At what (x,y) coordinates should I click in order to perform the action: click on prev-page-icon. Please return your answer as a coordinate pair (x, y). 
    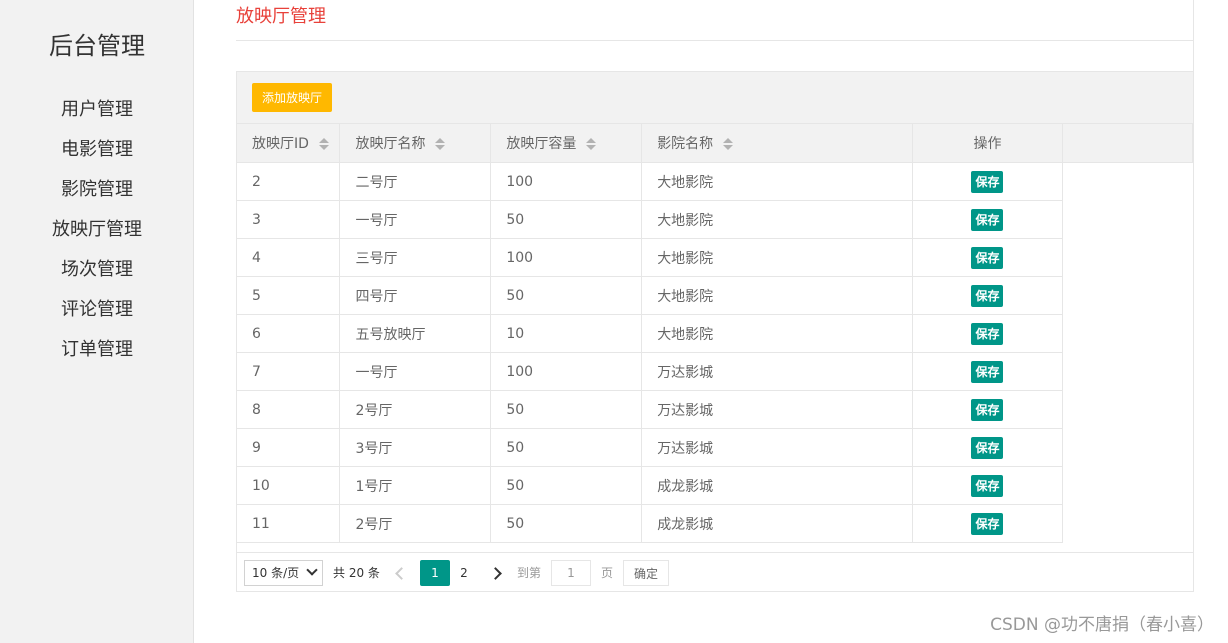
    Looking at the image, I should click on (400, 573).